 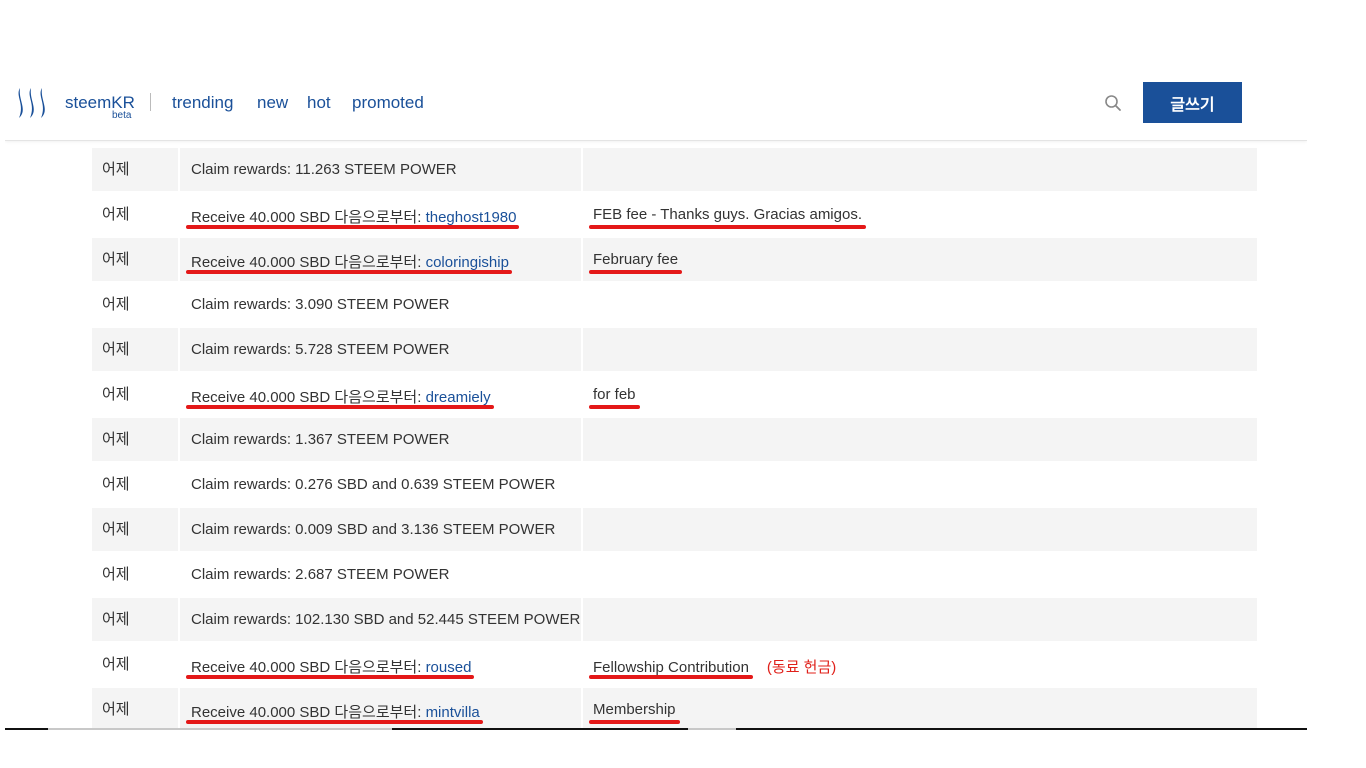 I want to click on table-row: 어제 Claim rewards: 3.090 STEEM POWER, so click(x=674, y=304).